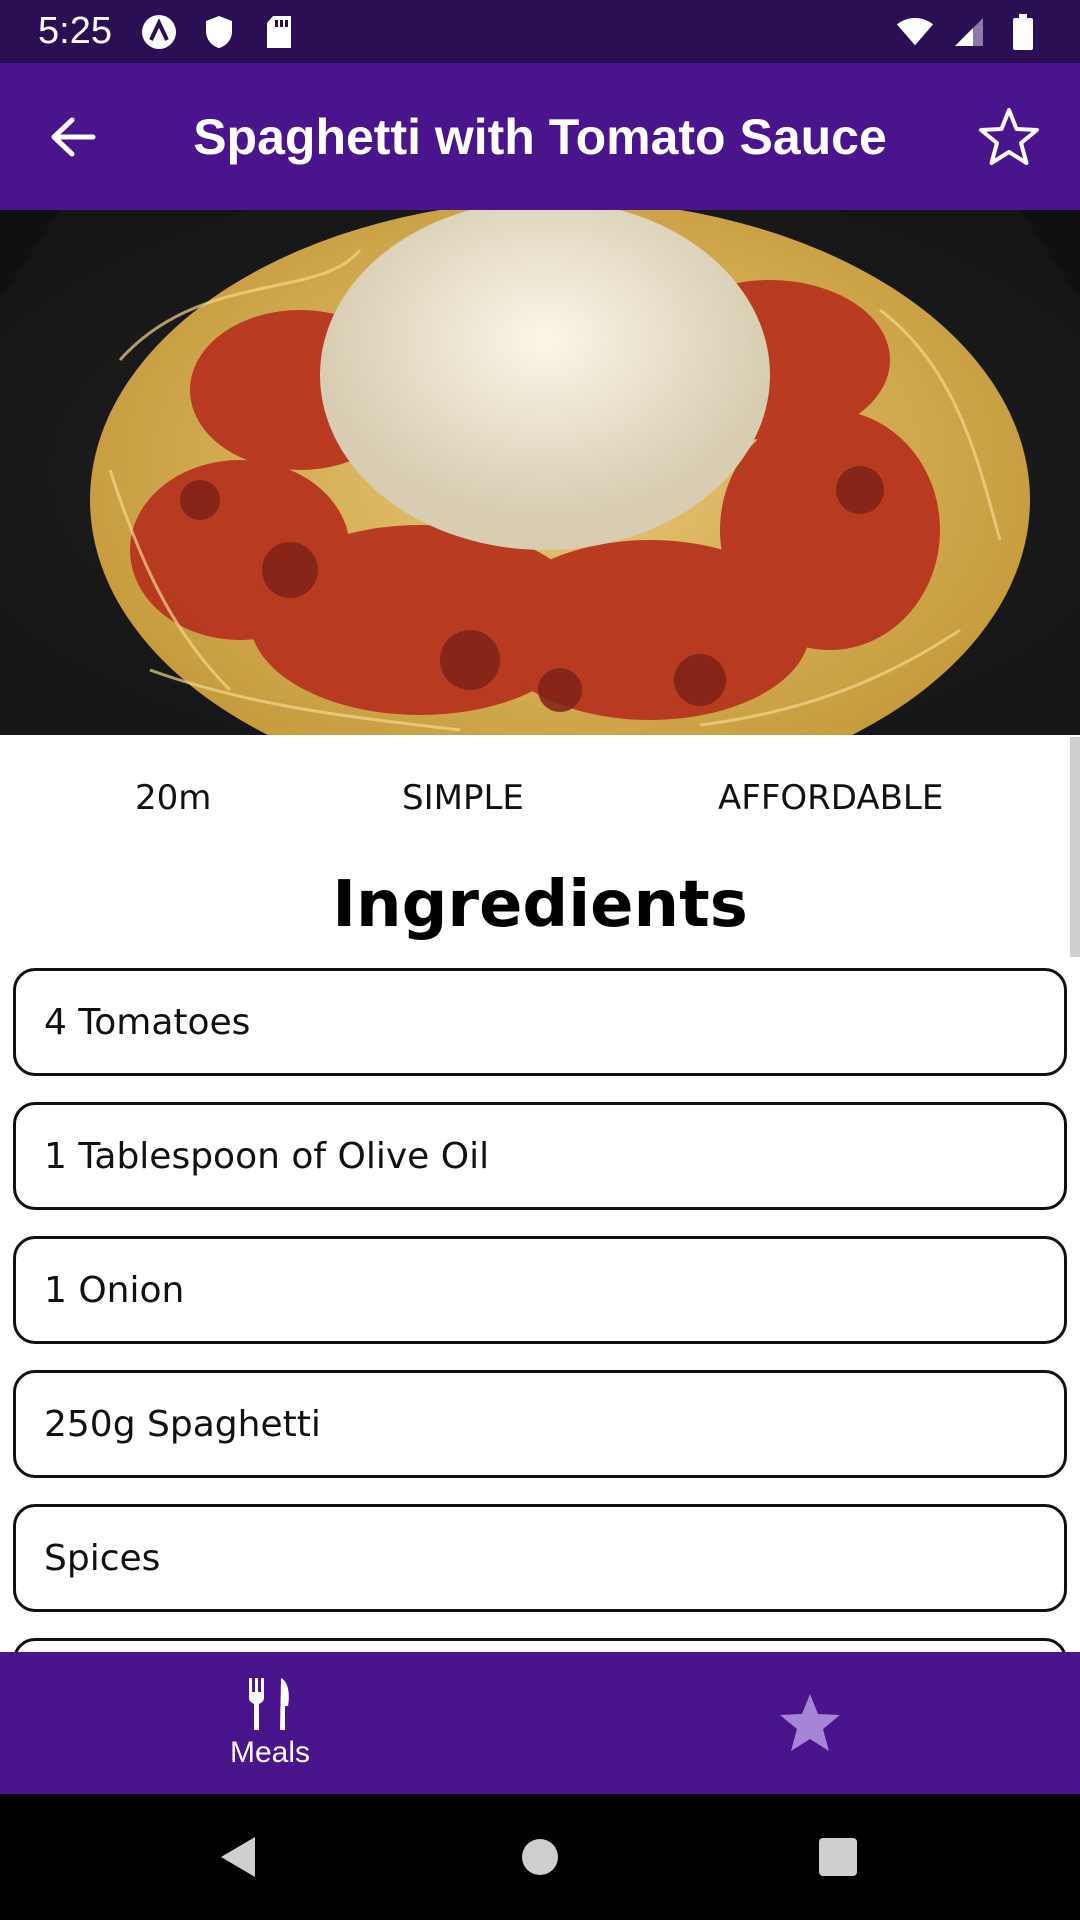 The width and height of the screenshot is (1080, 1920). What do you see at coordinates (114, 1290) in the screenshot?
I see `ingredient-label: 1 Onion` at bounding box center [114, 1290].